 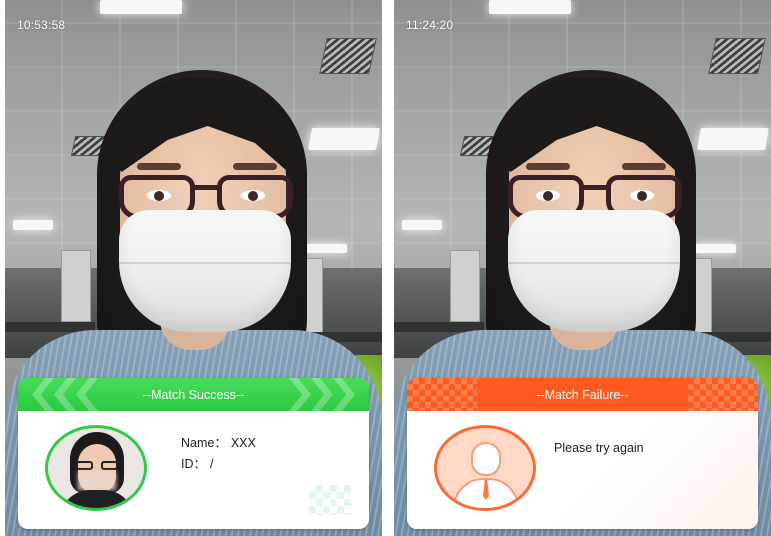 I want to click on id-value: /, so click(x=212, y=464).